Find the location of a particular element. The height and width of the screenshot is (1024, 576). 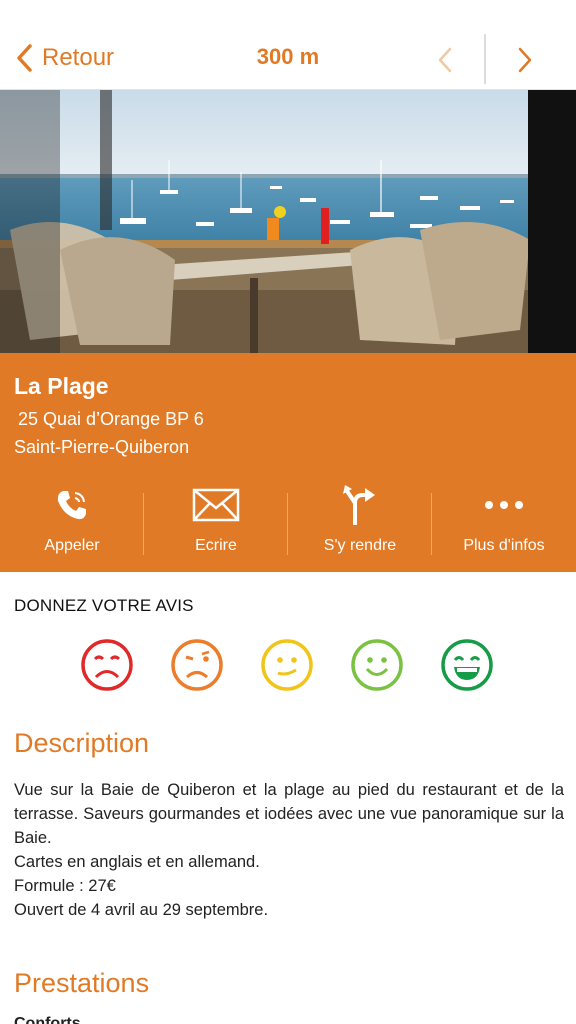

back-button-label: Retour is located at coordinates (78, 57).